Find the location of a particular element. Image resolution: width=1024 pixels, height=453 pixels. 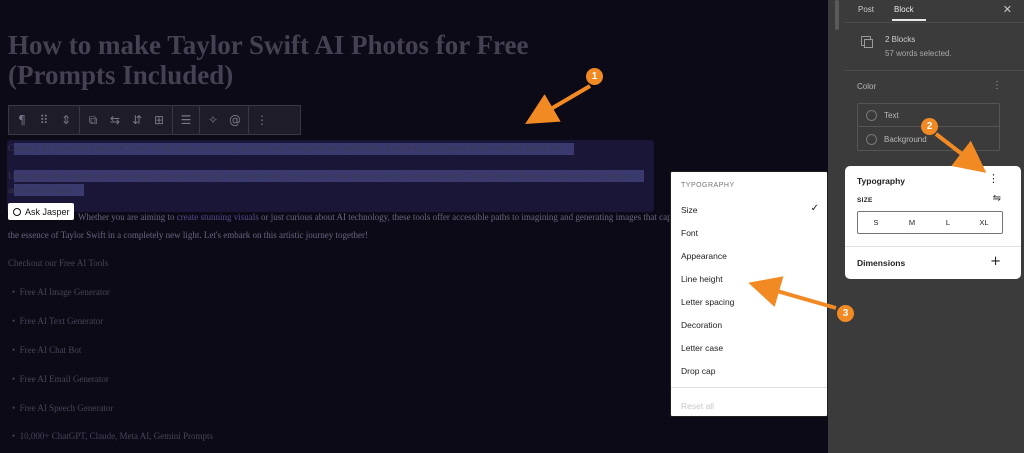

typography-options-icon: ⋮ is located at coordinates (993, 178).